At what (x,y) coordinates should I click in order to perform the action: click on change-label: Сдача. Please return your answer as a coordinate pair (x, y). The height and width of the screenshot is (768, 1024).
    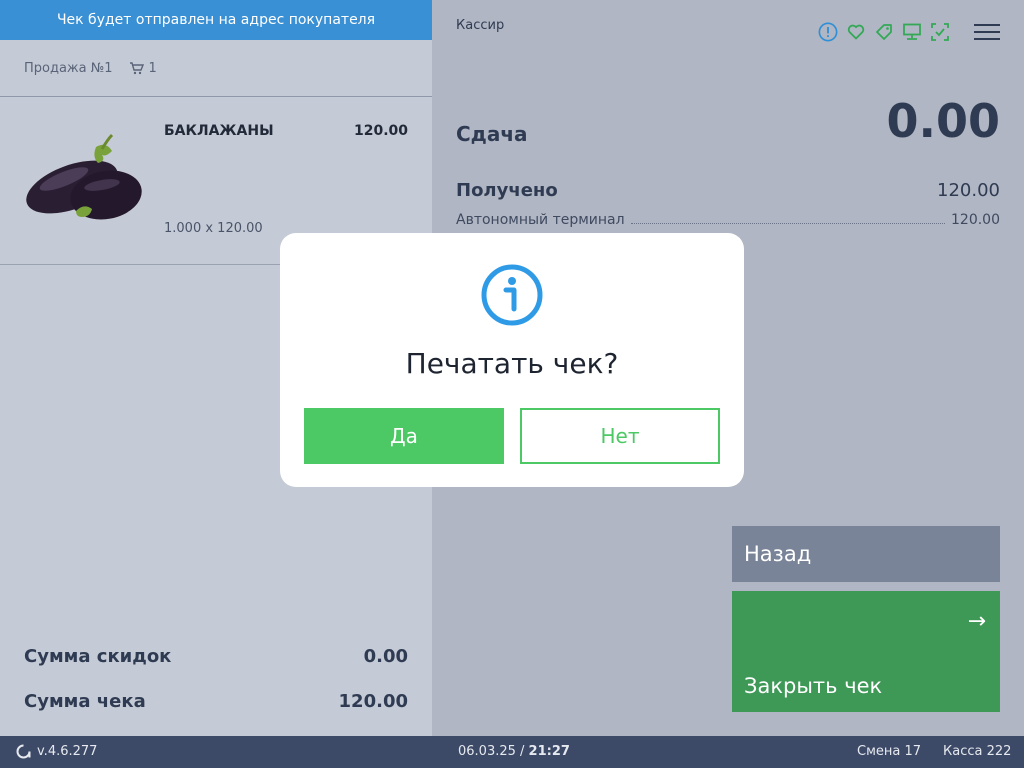
    Looking at the image, I should click on (492, 134).